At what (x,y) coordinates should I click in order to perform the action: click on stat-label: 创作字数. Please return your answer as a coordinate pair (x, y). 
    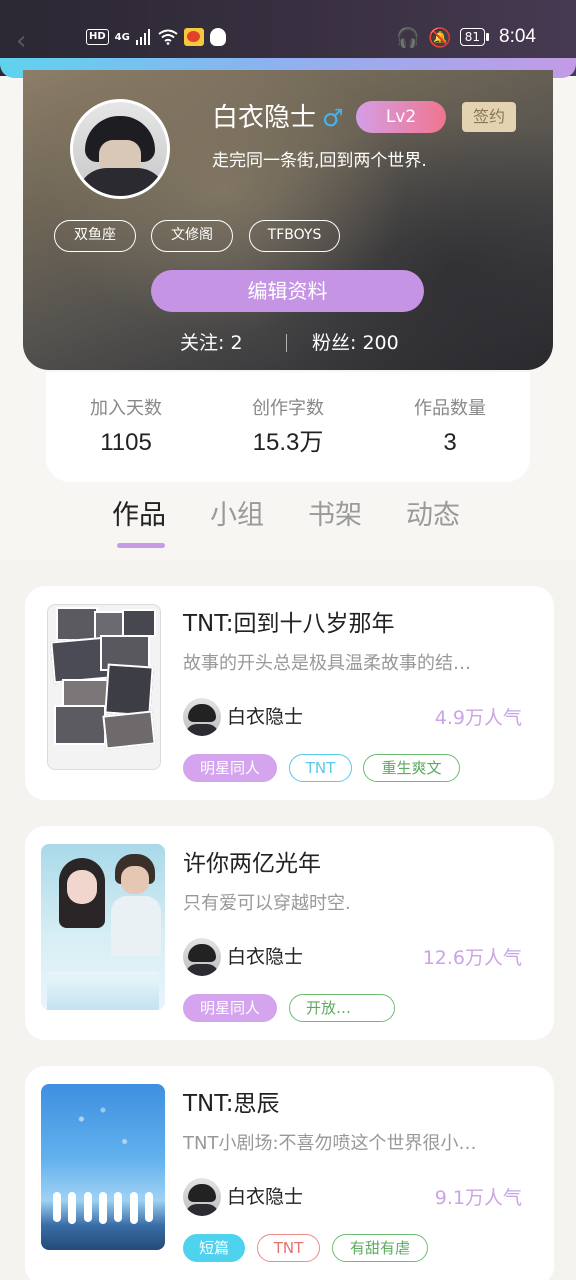
    Looking at the image, I should click on (288, 408).